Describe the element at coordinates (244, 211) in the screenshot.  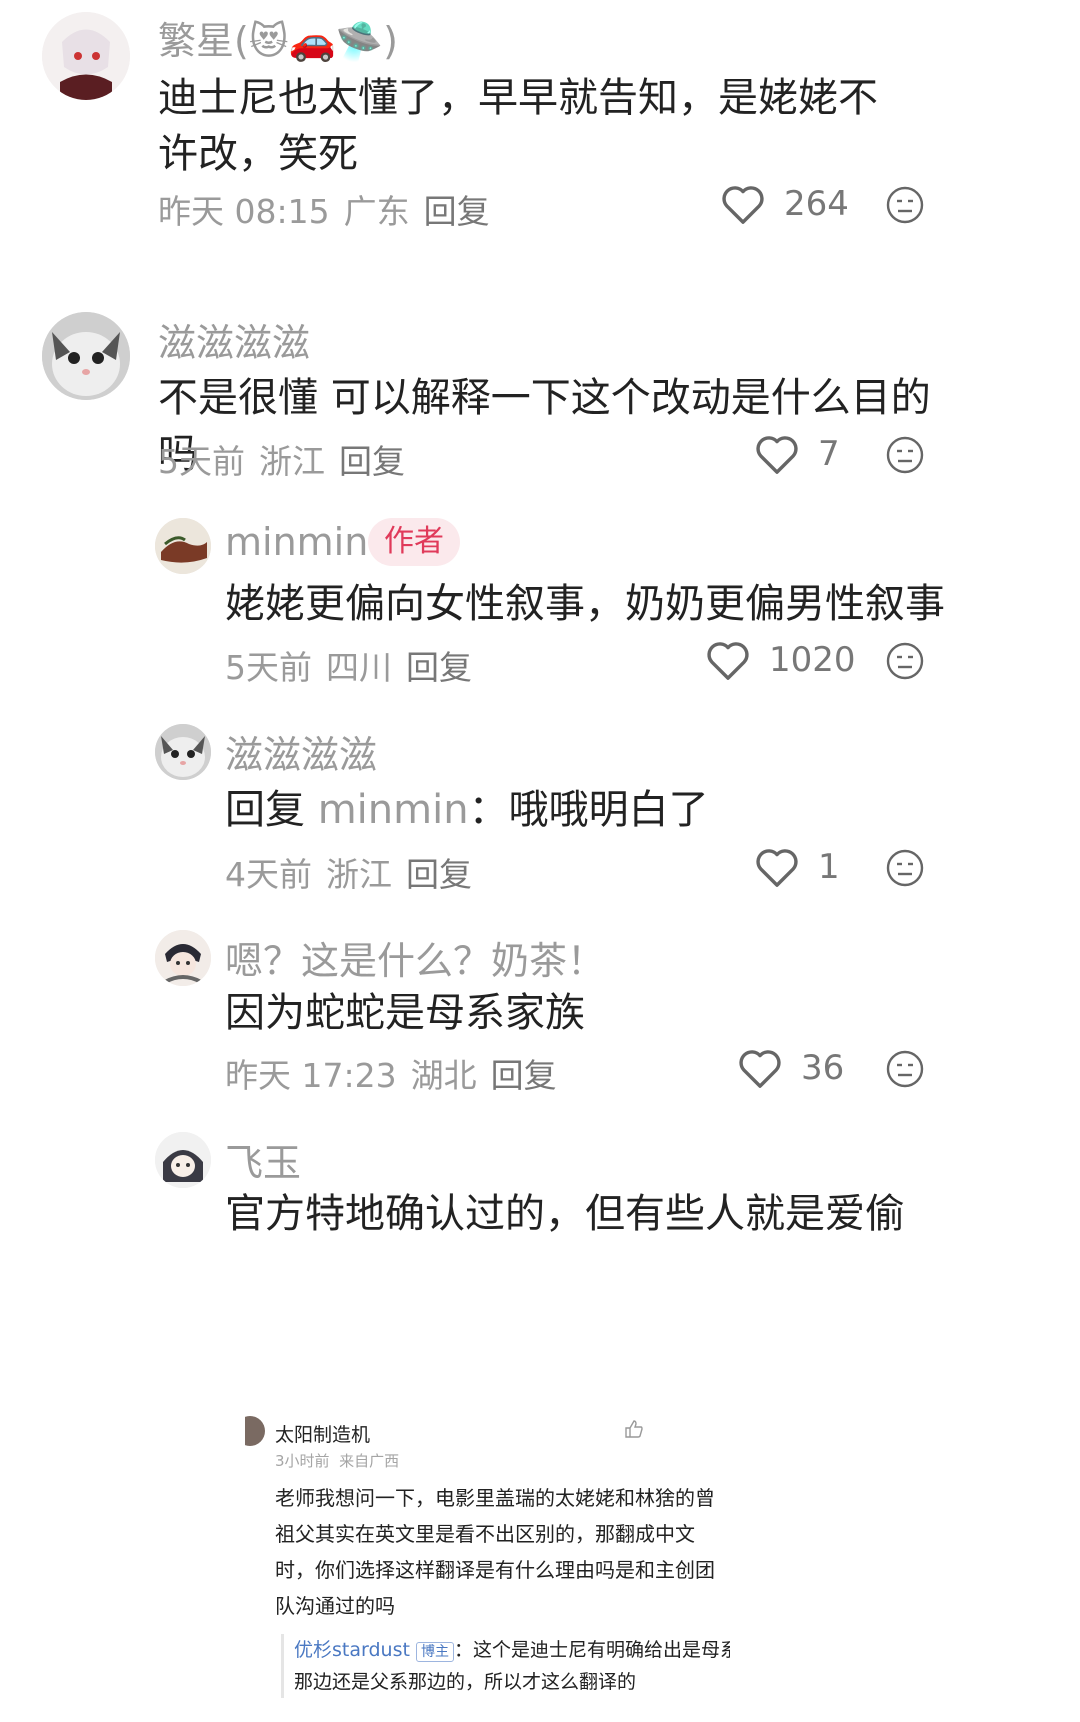
I see `comment-time: 昨天 08:15` at that location.